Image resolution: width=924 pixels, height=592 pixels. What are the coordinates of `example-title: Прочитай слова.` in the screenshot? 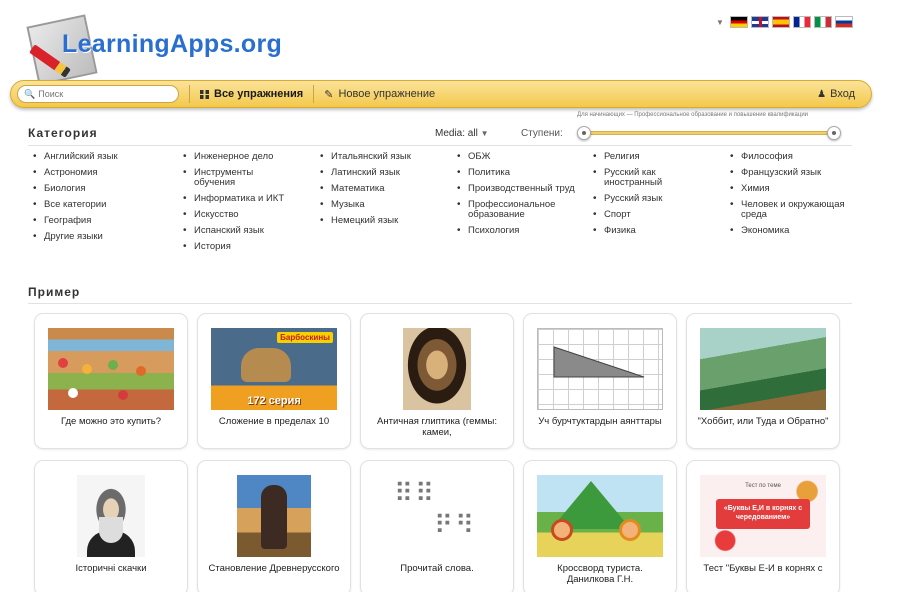 It's located at (437, 568).